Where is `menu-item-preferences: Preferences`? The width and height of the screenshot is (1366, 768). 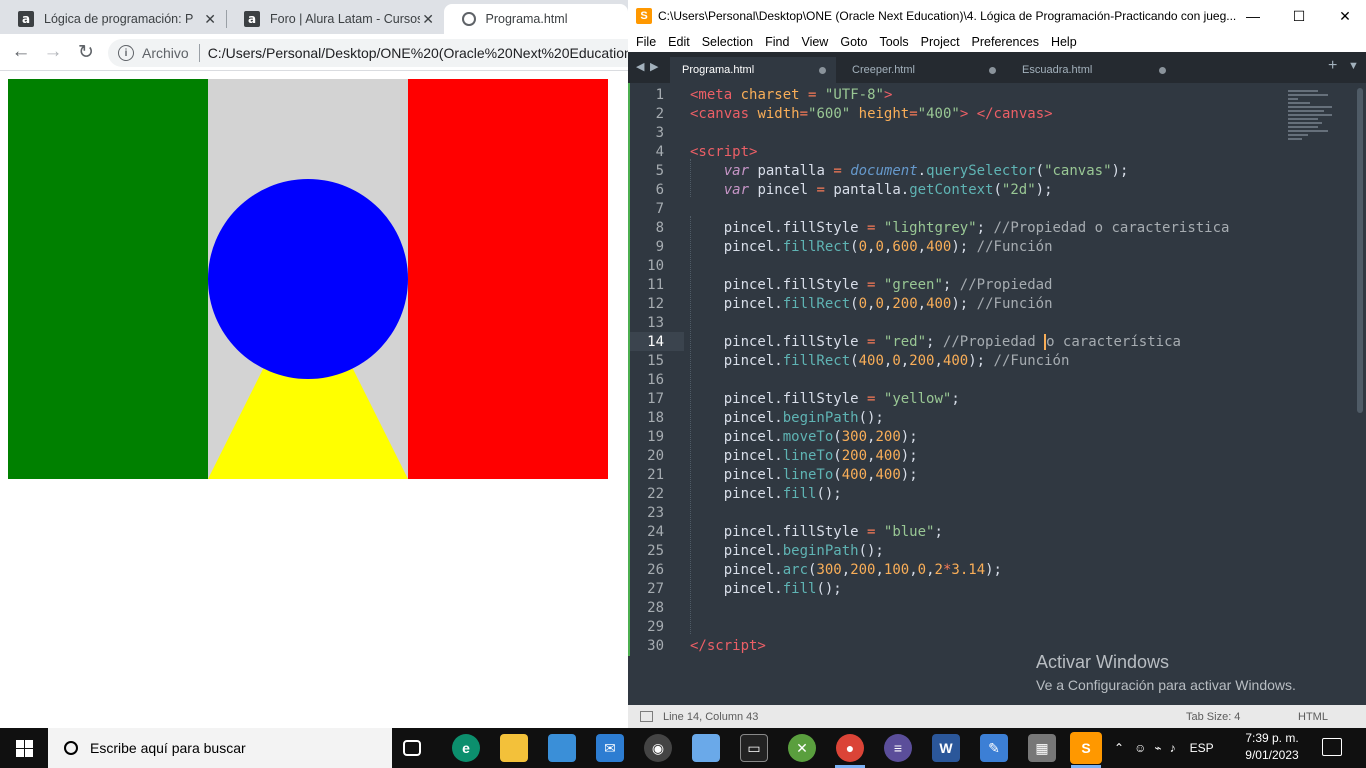 menu-item-preferences: Preferences is located at coordinates (1005, 42).